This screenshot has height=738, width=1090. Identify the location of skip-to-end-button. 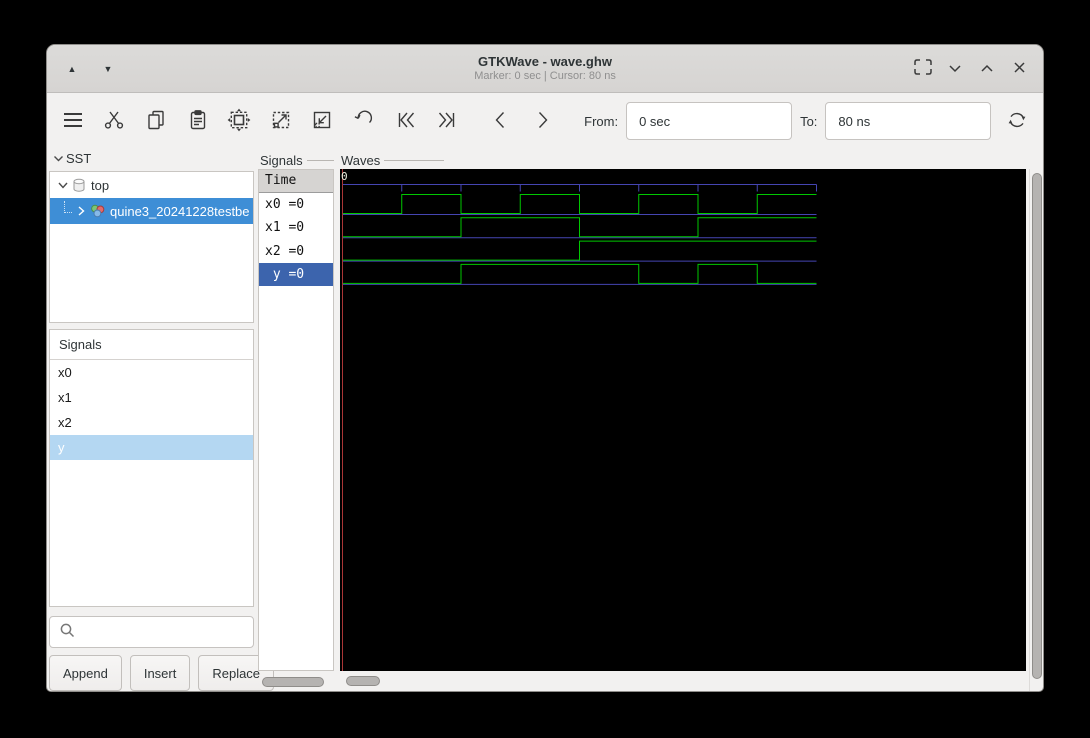
(447, 121).